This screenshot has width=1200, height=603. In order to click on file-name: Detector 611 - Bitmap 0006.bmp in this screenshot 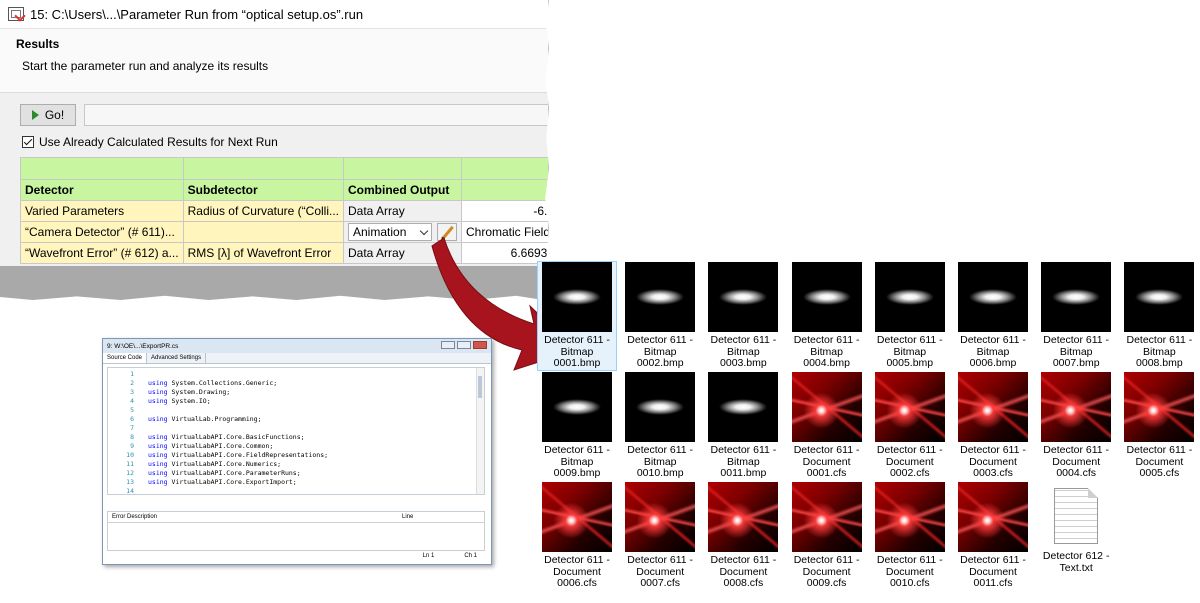, I will do `click(993, 351)`.